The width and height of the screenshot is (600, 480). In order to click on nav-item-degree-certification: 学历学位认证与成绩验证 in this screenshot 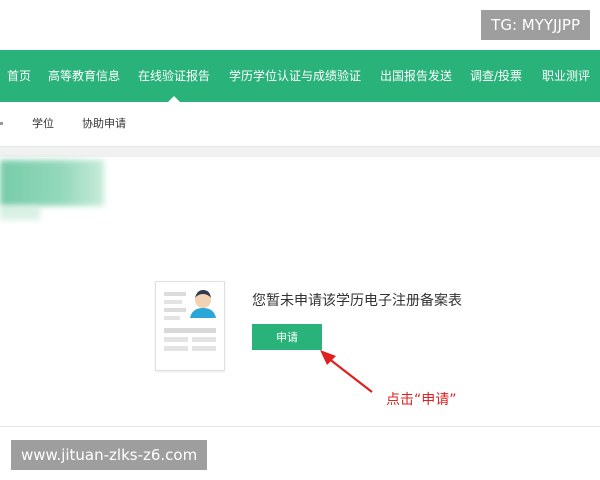, I will do `click(295, 76)`.